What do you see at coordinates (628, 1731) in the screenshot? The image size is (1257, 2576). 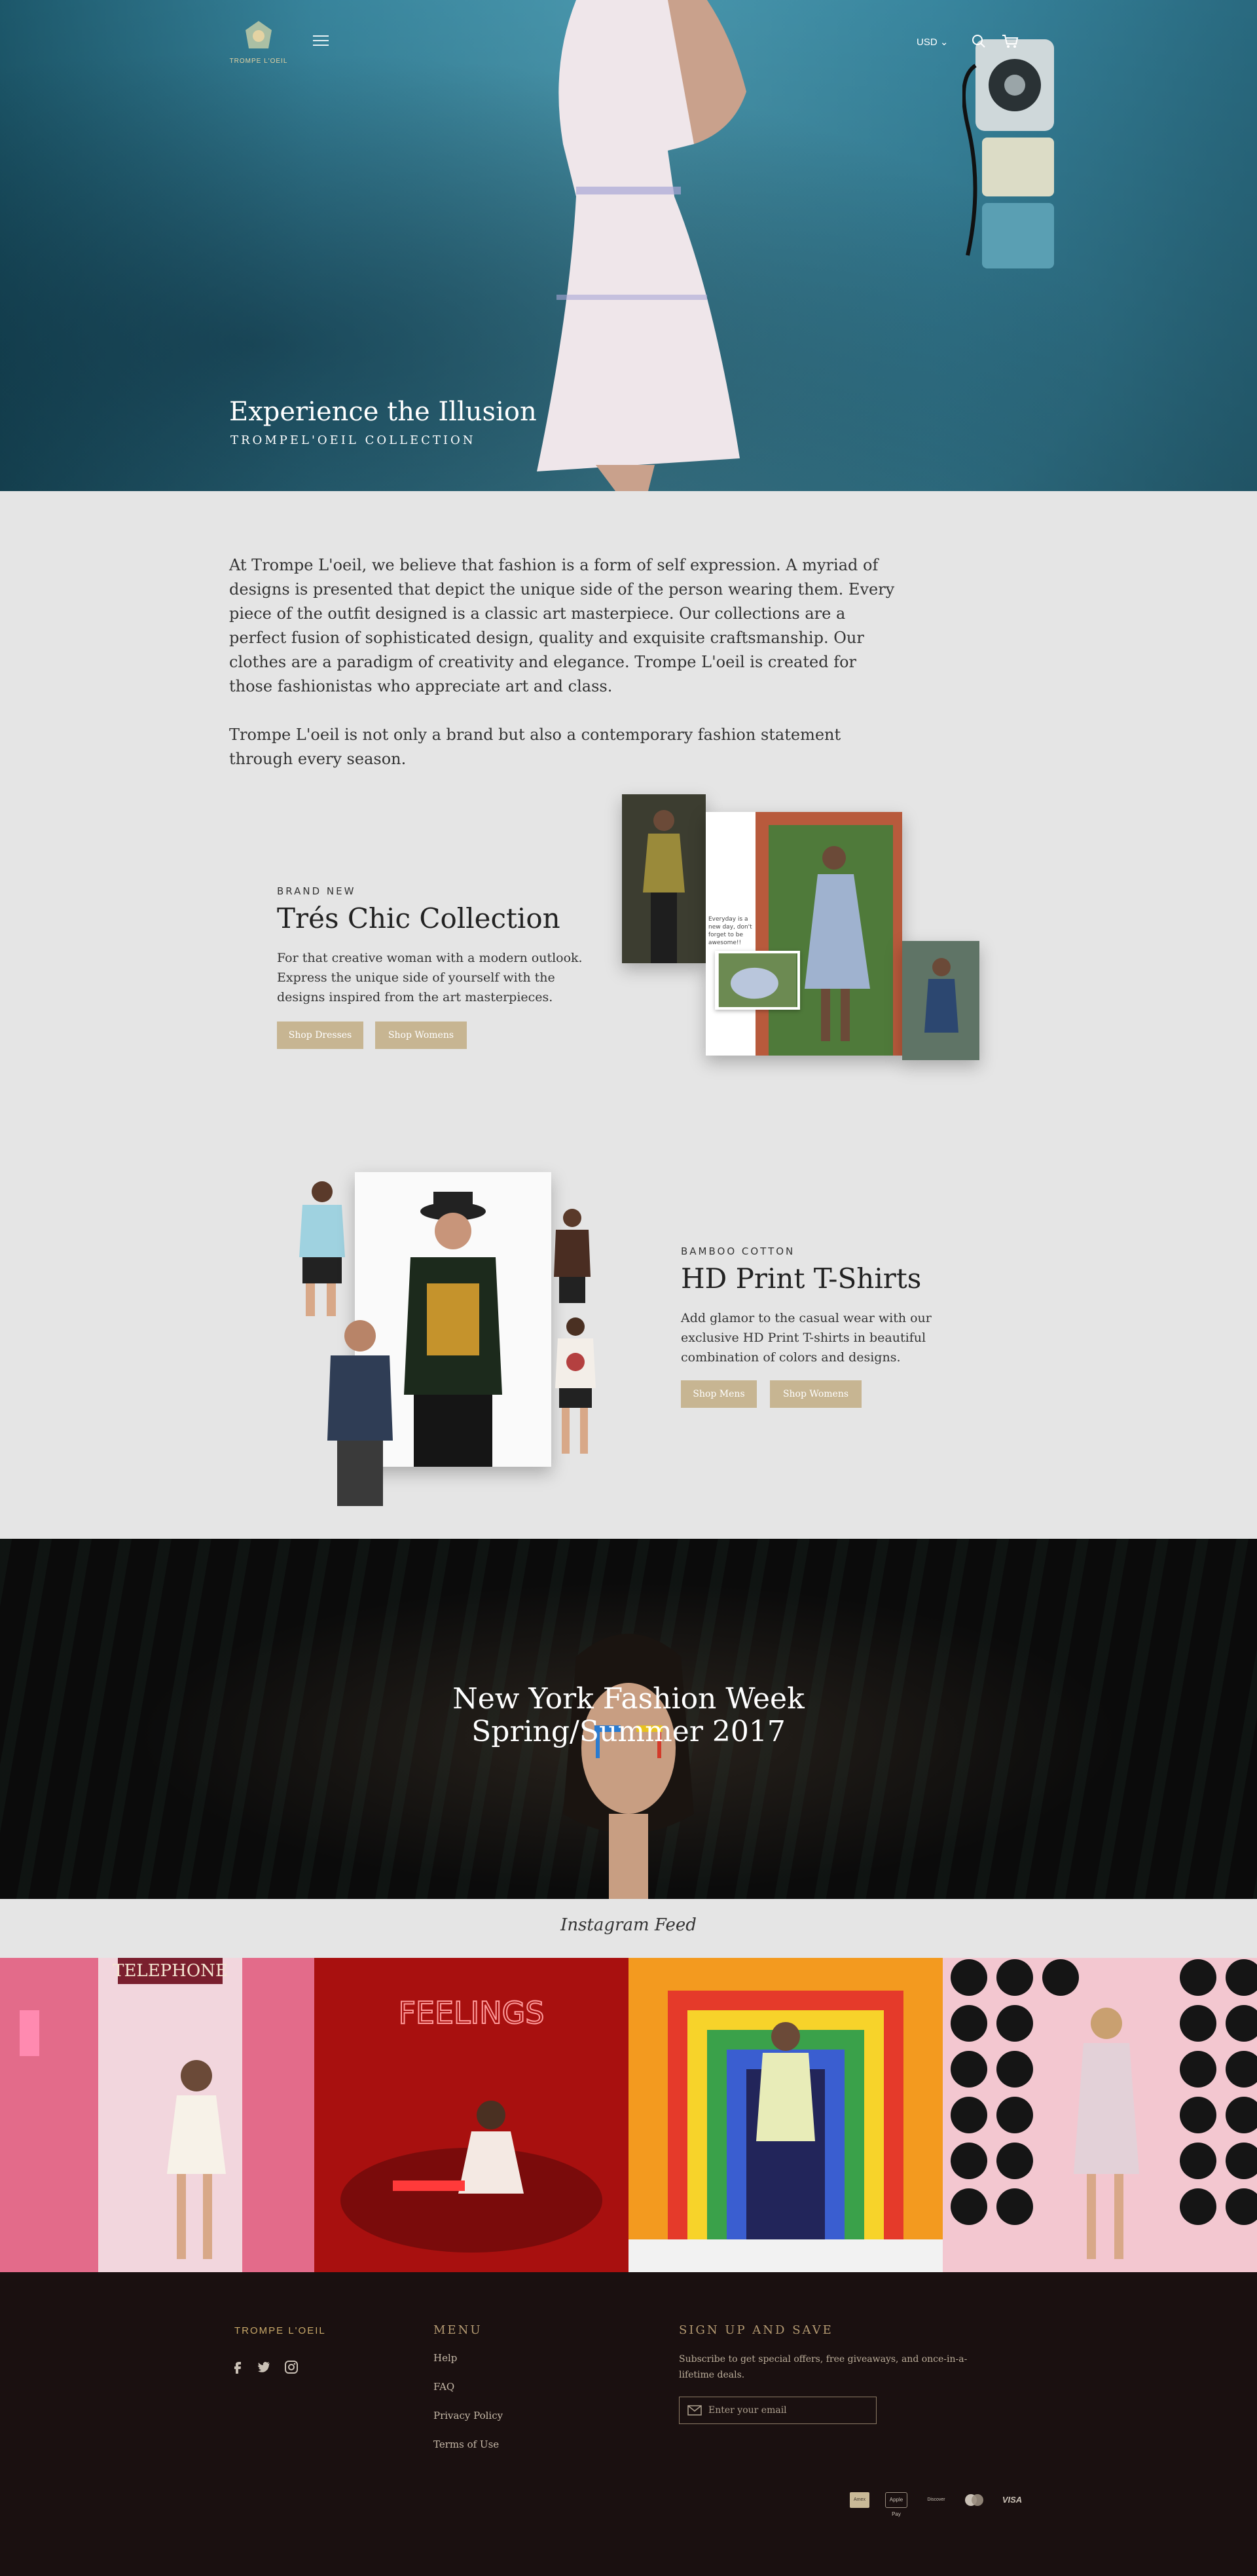 I see `fashion-week-line-2: Spring/Summer 2017` at bounding box center [628, 1731].